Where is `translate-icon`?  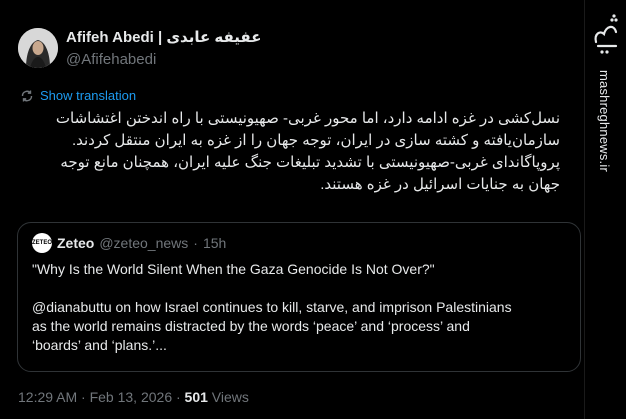
translate-icon is located at coordinates (27, 95).